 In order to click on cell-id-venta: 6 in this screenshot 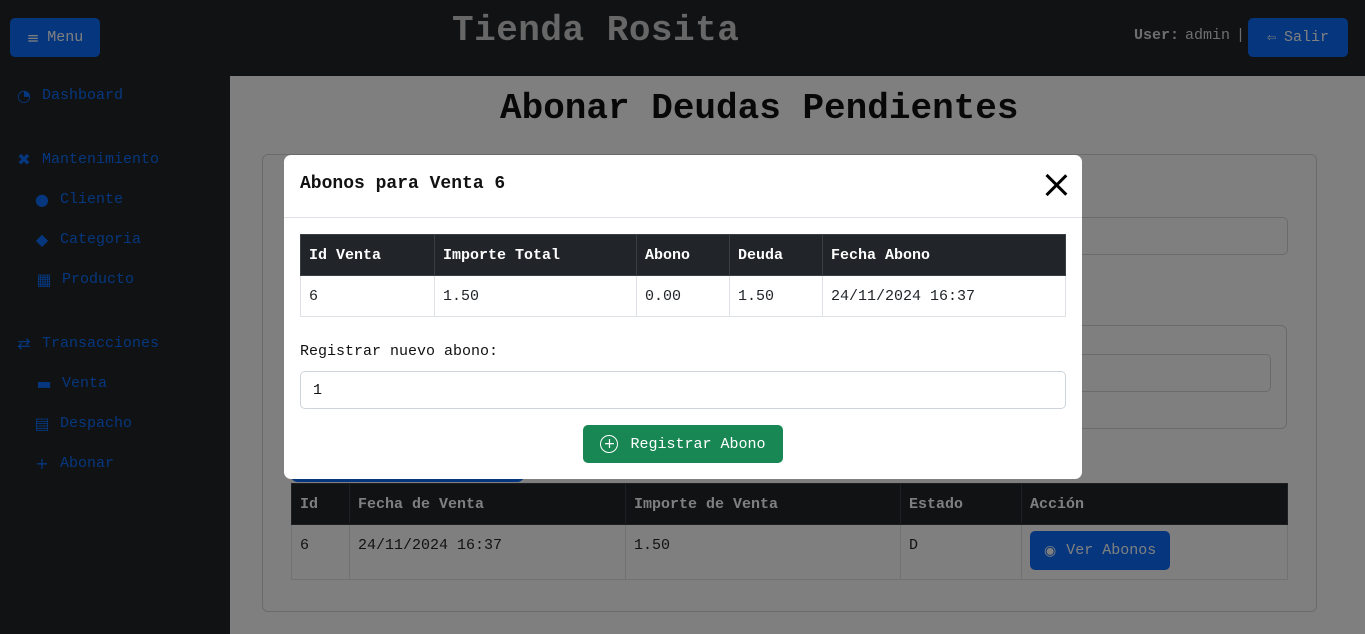, I will do `click(367, 296)`.